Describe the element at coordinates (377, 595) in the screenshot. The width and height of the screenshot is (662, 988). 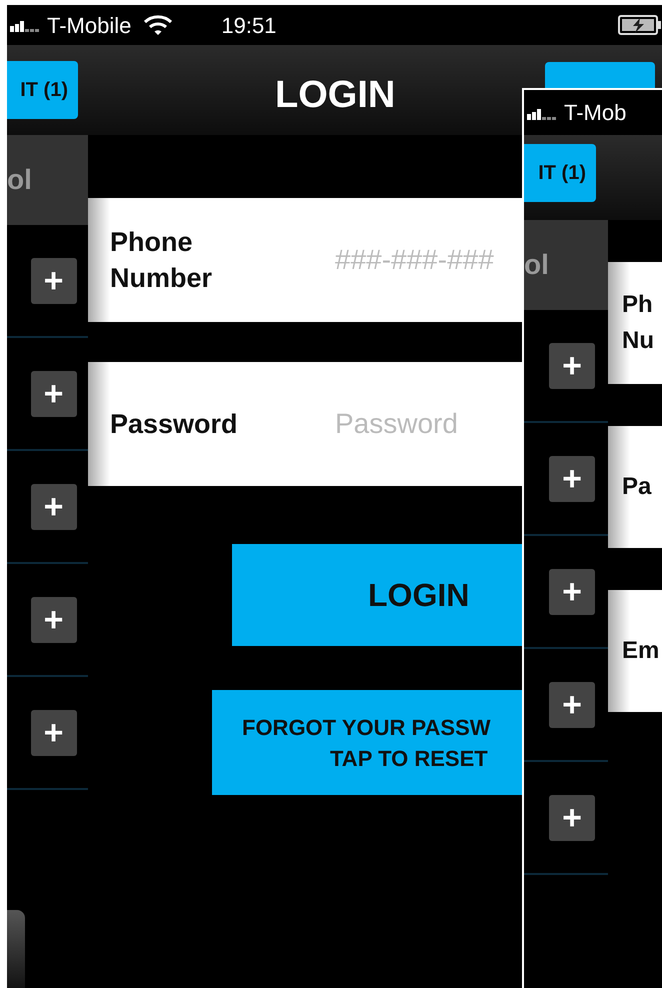
I see `login-button: LOGIN` at that location.